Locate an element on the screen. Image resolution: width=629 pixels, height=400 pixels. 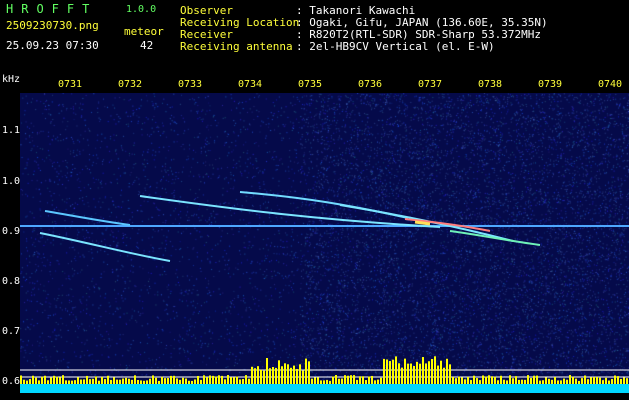
time-tick-label: 0732 is located at coordinates (130, 84).